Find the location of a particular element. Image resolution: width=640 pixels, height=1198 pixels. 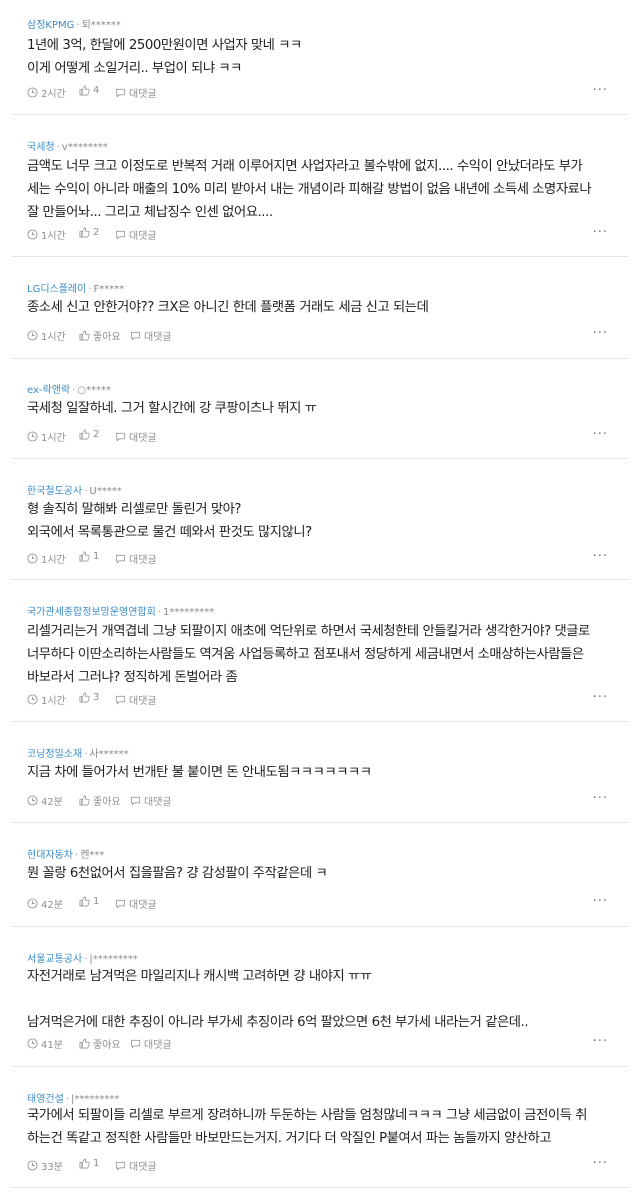

time-label: 1시간 is located at coordinates (53, 560).